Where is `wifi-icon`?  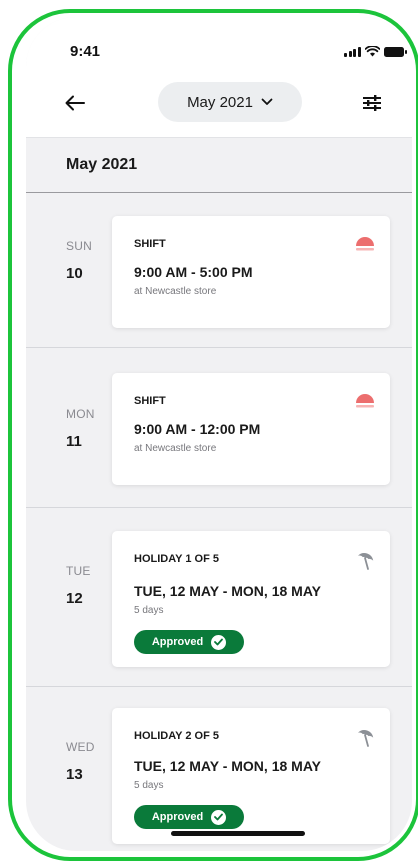
wifi-icon is located at coordinates (372, 51).